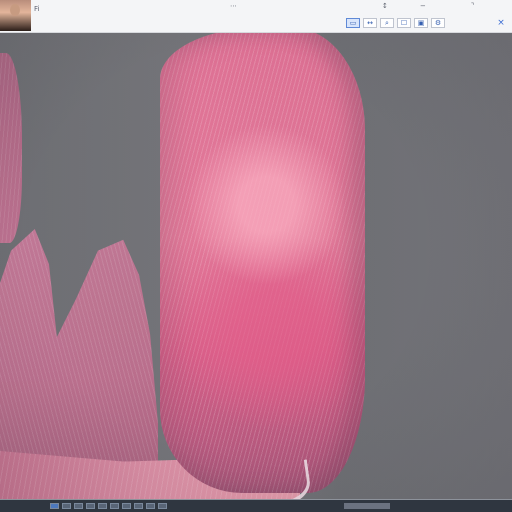  I want to click on zoom-tool-icon: ⌕, so click(387, 23).